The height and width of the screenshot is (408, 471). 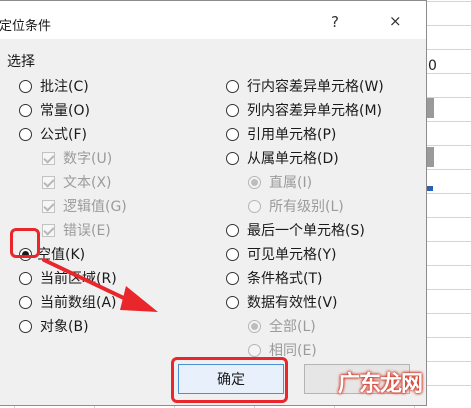 I want to click on watermark-logo: 广东龙网, so click(x=380, y=384).